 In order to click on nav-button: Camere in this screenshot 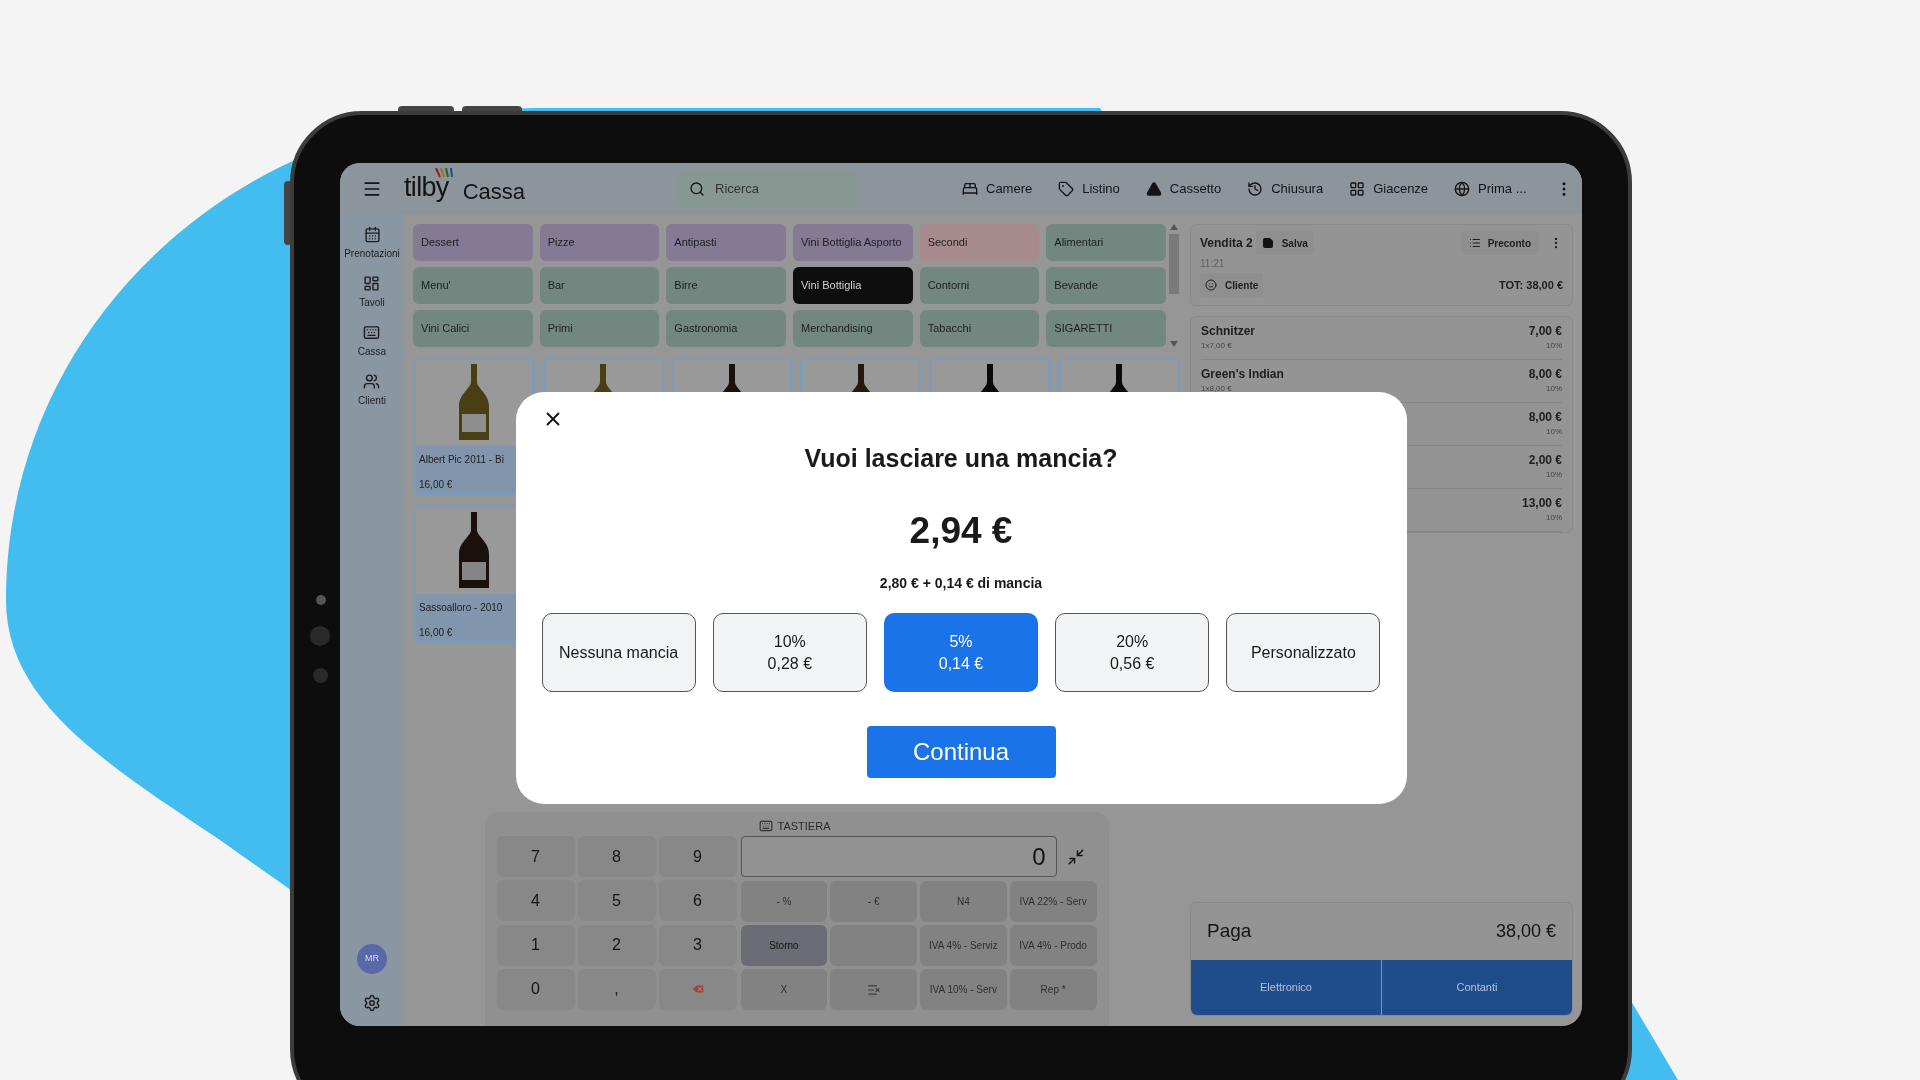, I will do `click(997, 188)`.